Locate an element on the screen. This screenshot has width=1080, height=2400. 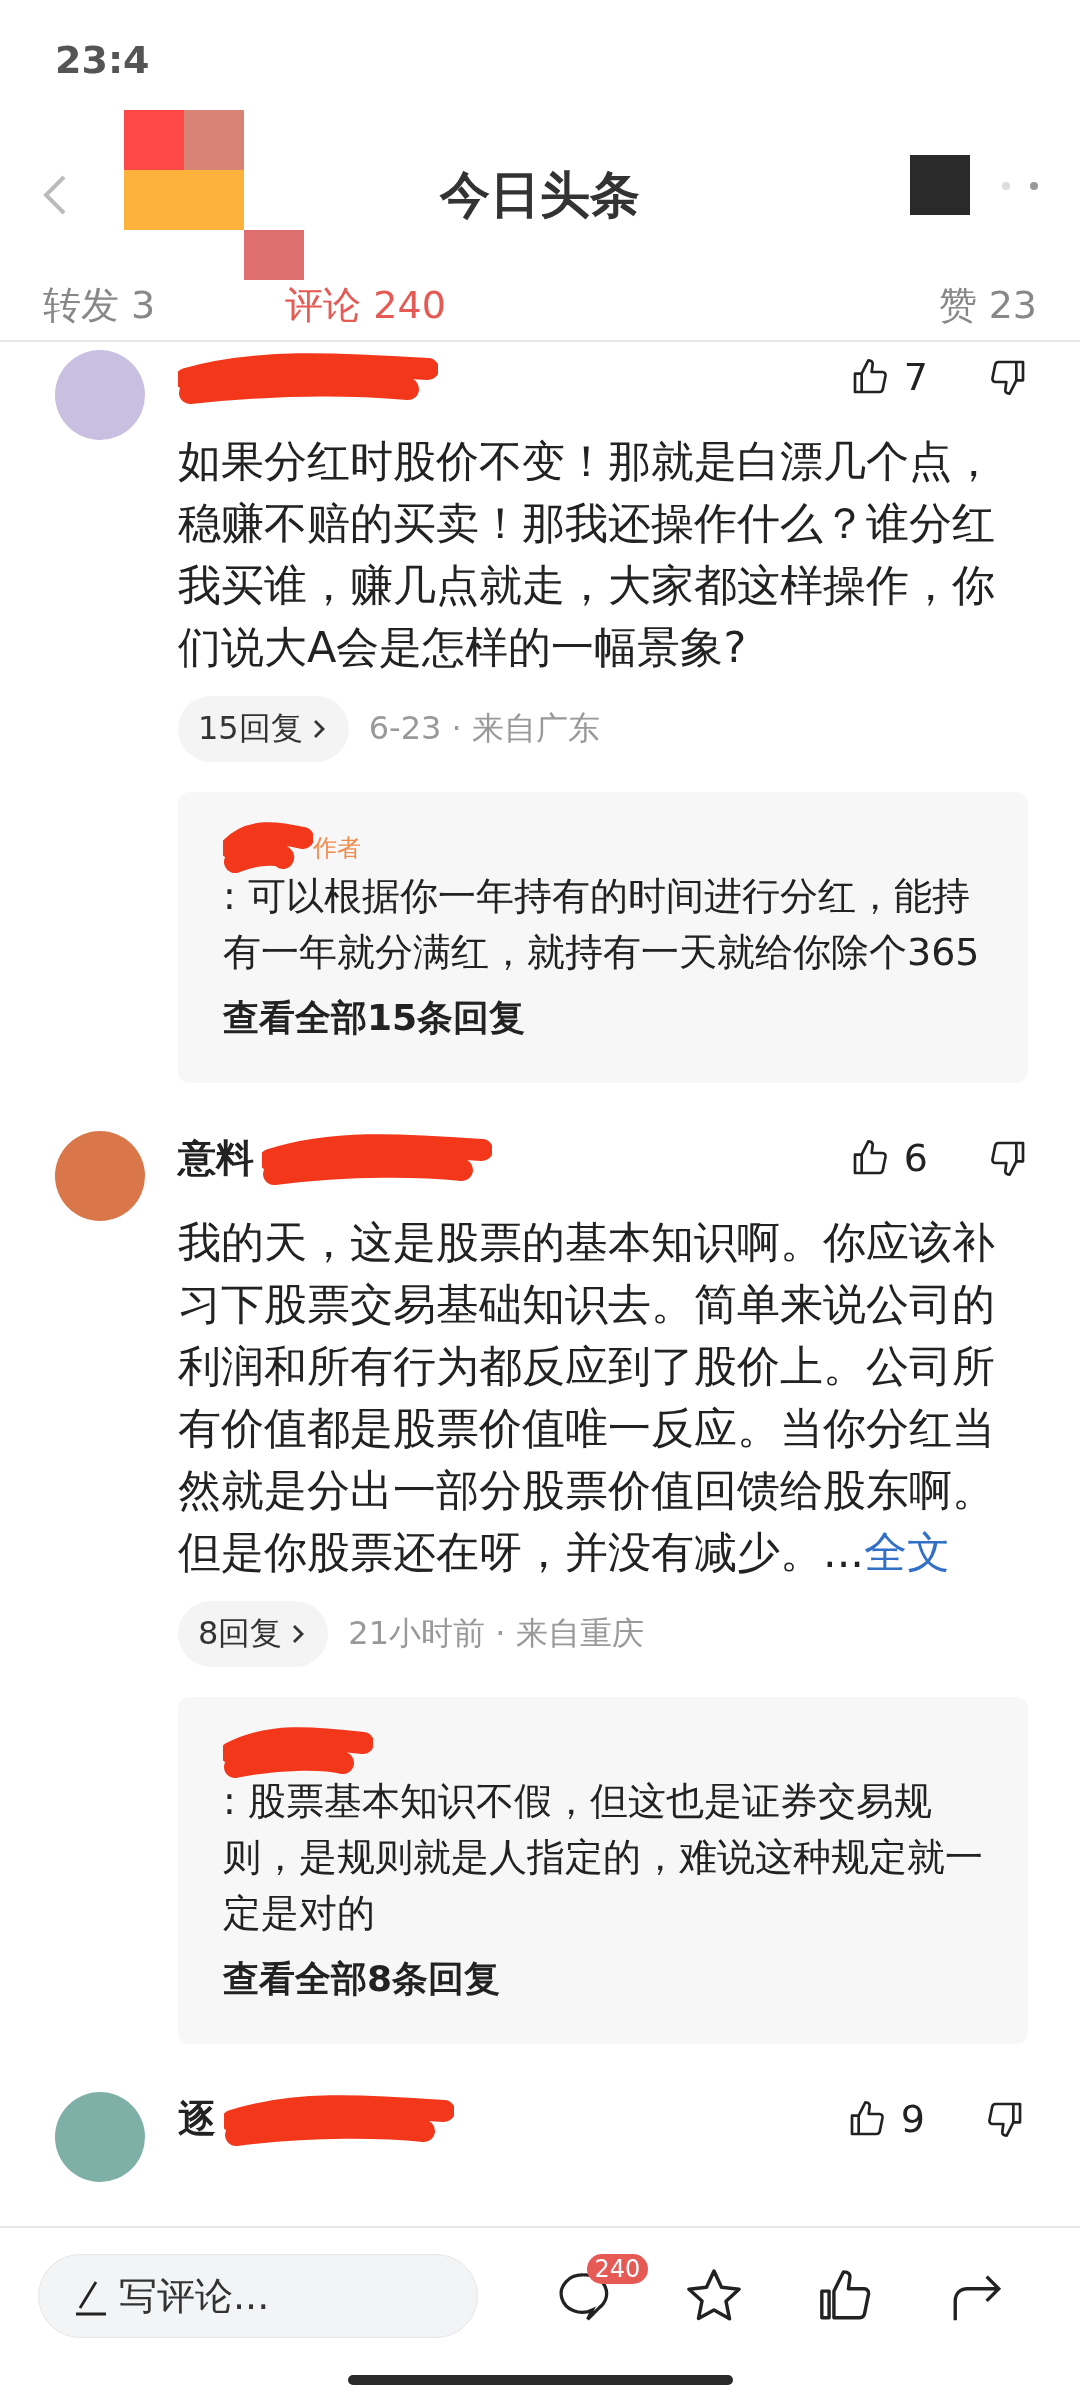
page-title: 今日头条 is located at coordinates (540, 195).